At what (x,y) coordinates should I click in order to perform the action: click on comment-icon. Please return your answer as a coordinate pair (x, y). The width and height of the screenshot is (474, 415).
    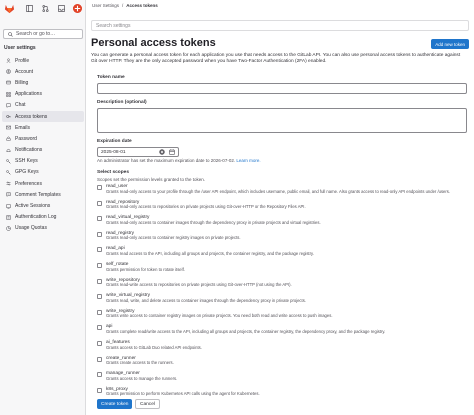
    Looking at the image, I should click on (8, 195).